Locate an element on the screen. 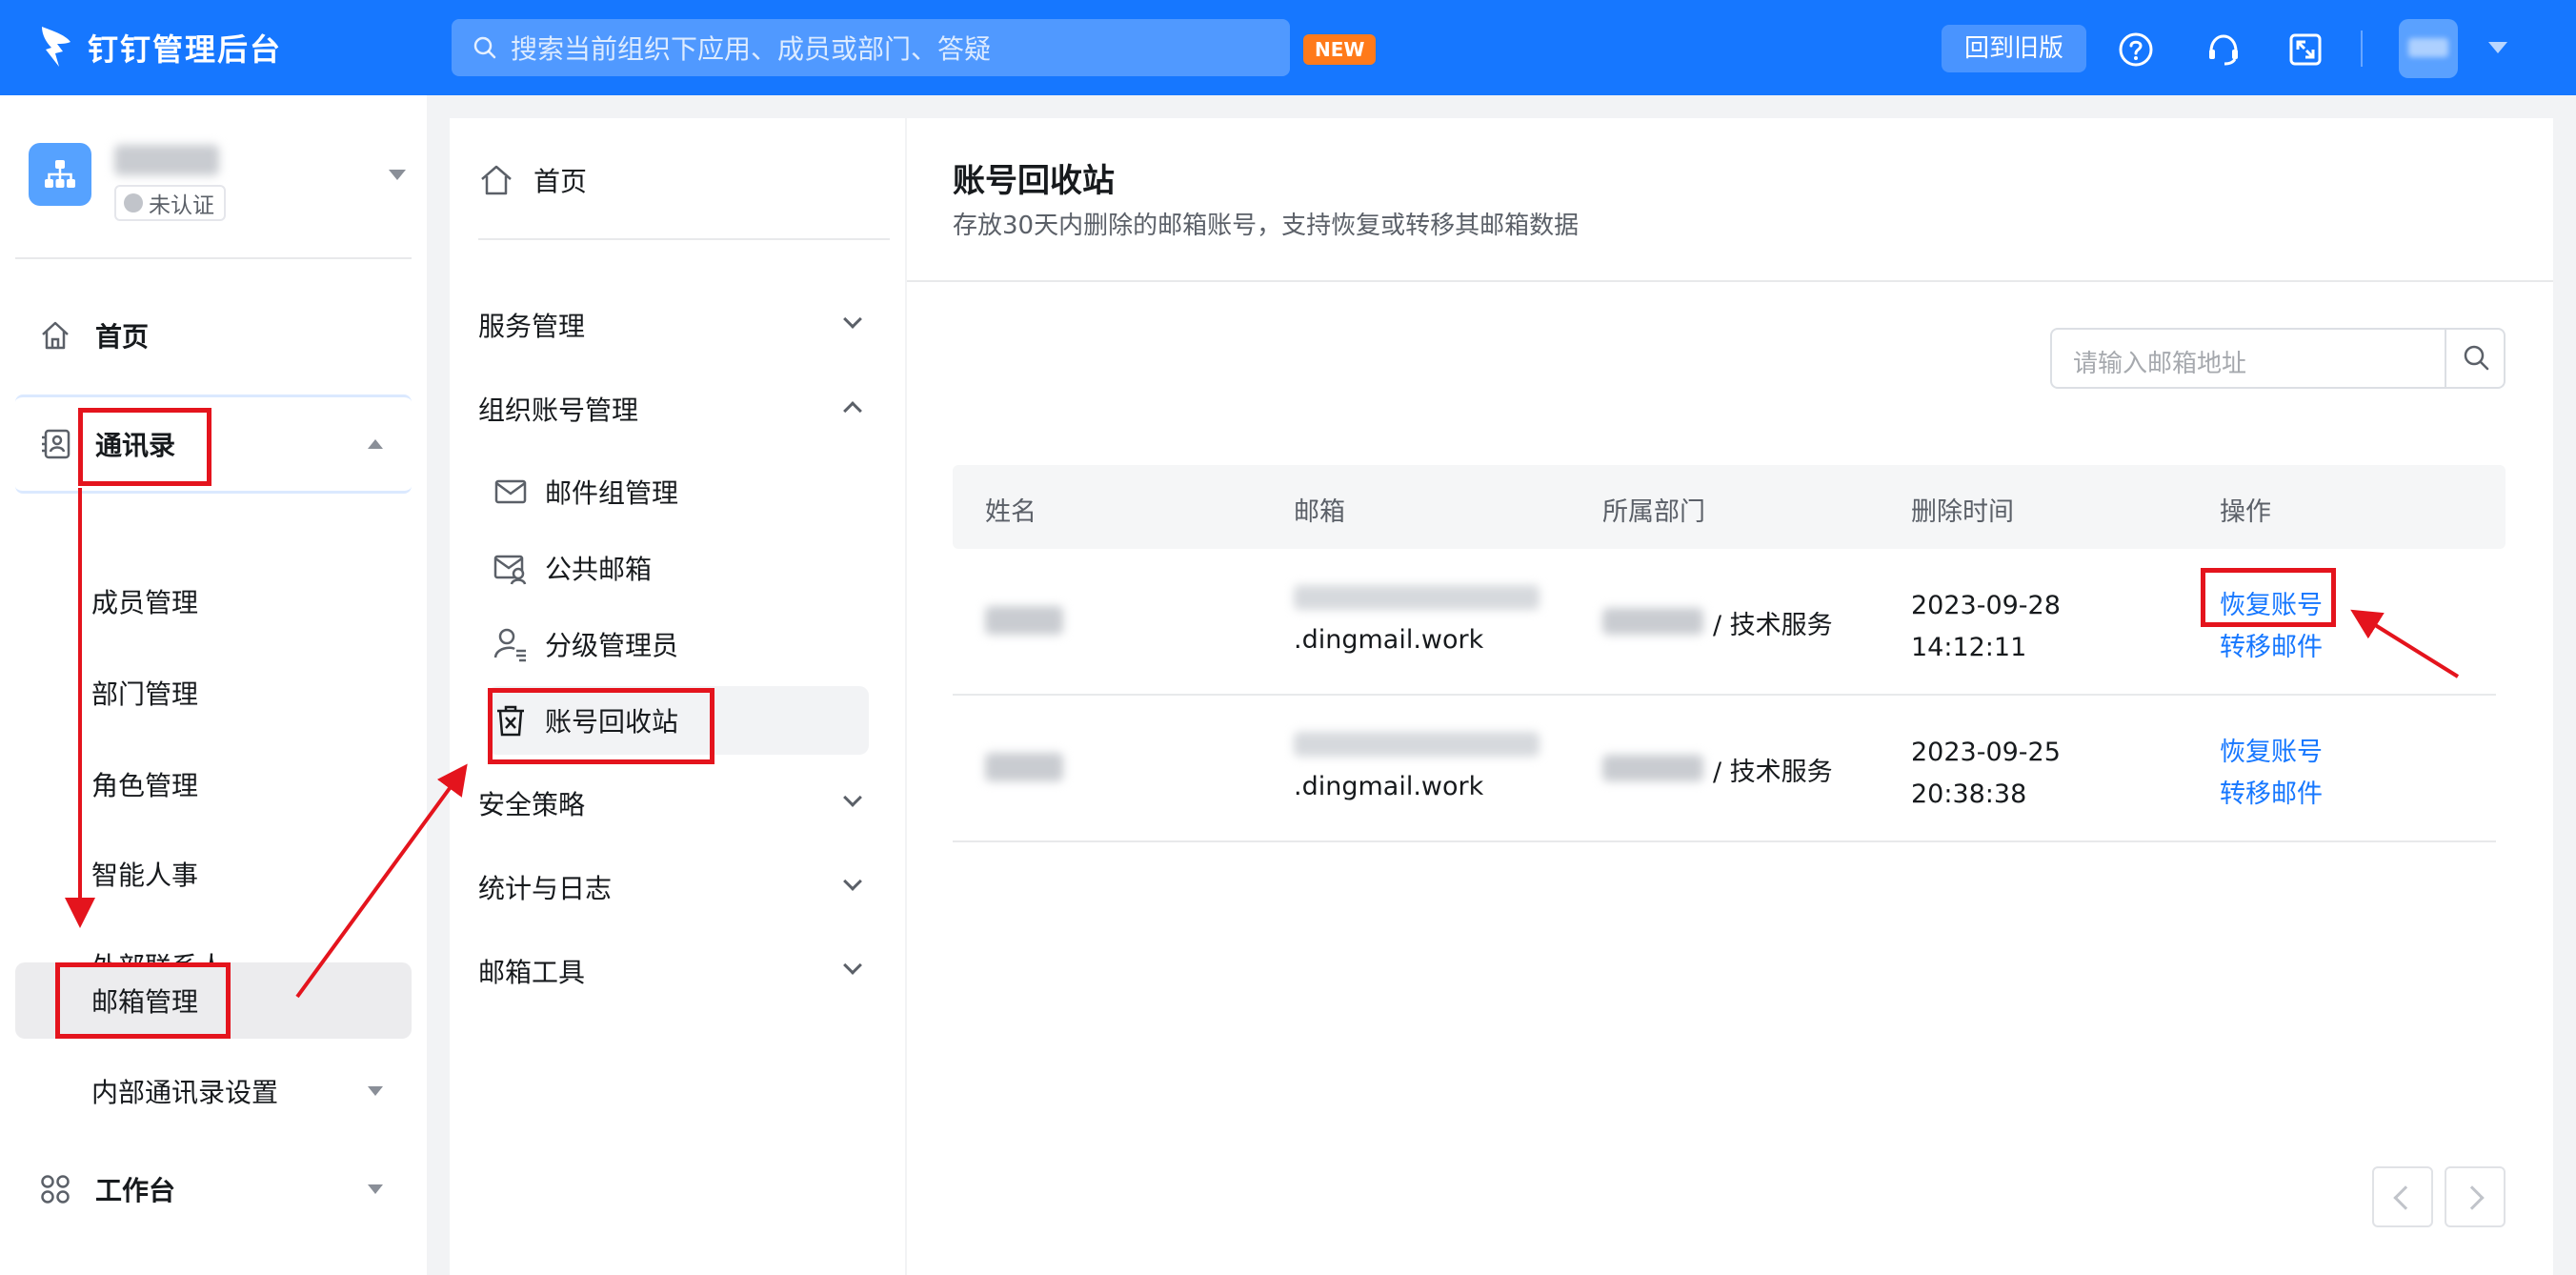 Image resolution: width=2576 pixels, height=1275 pixels. sidebar-subitem-label: 部门管理 is located at coordinates (145, 694).